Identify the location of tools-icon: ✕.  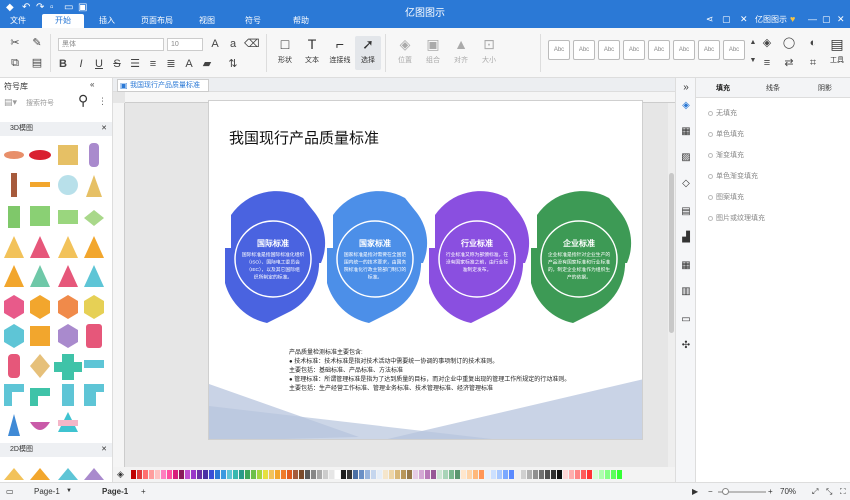
(744, 19).